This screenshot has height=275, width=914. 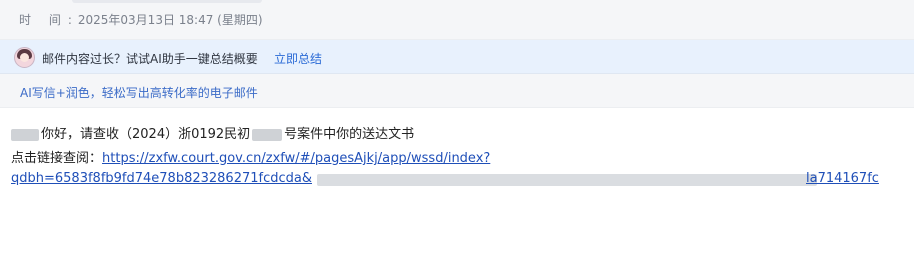 I want to click on court-link-part3: la714167fc, so click(x=842, y=178).